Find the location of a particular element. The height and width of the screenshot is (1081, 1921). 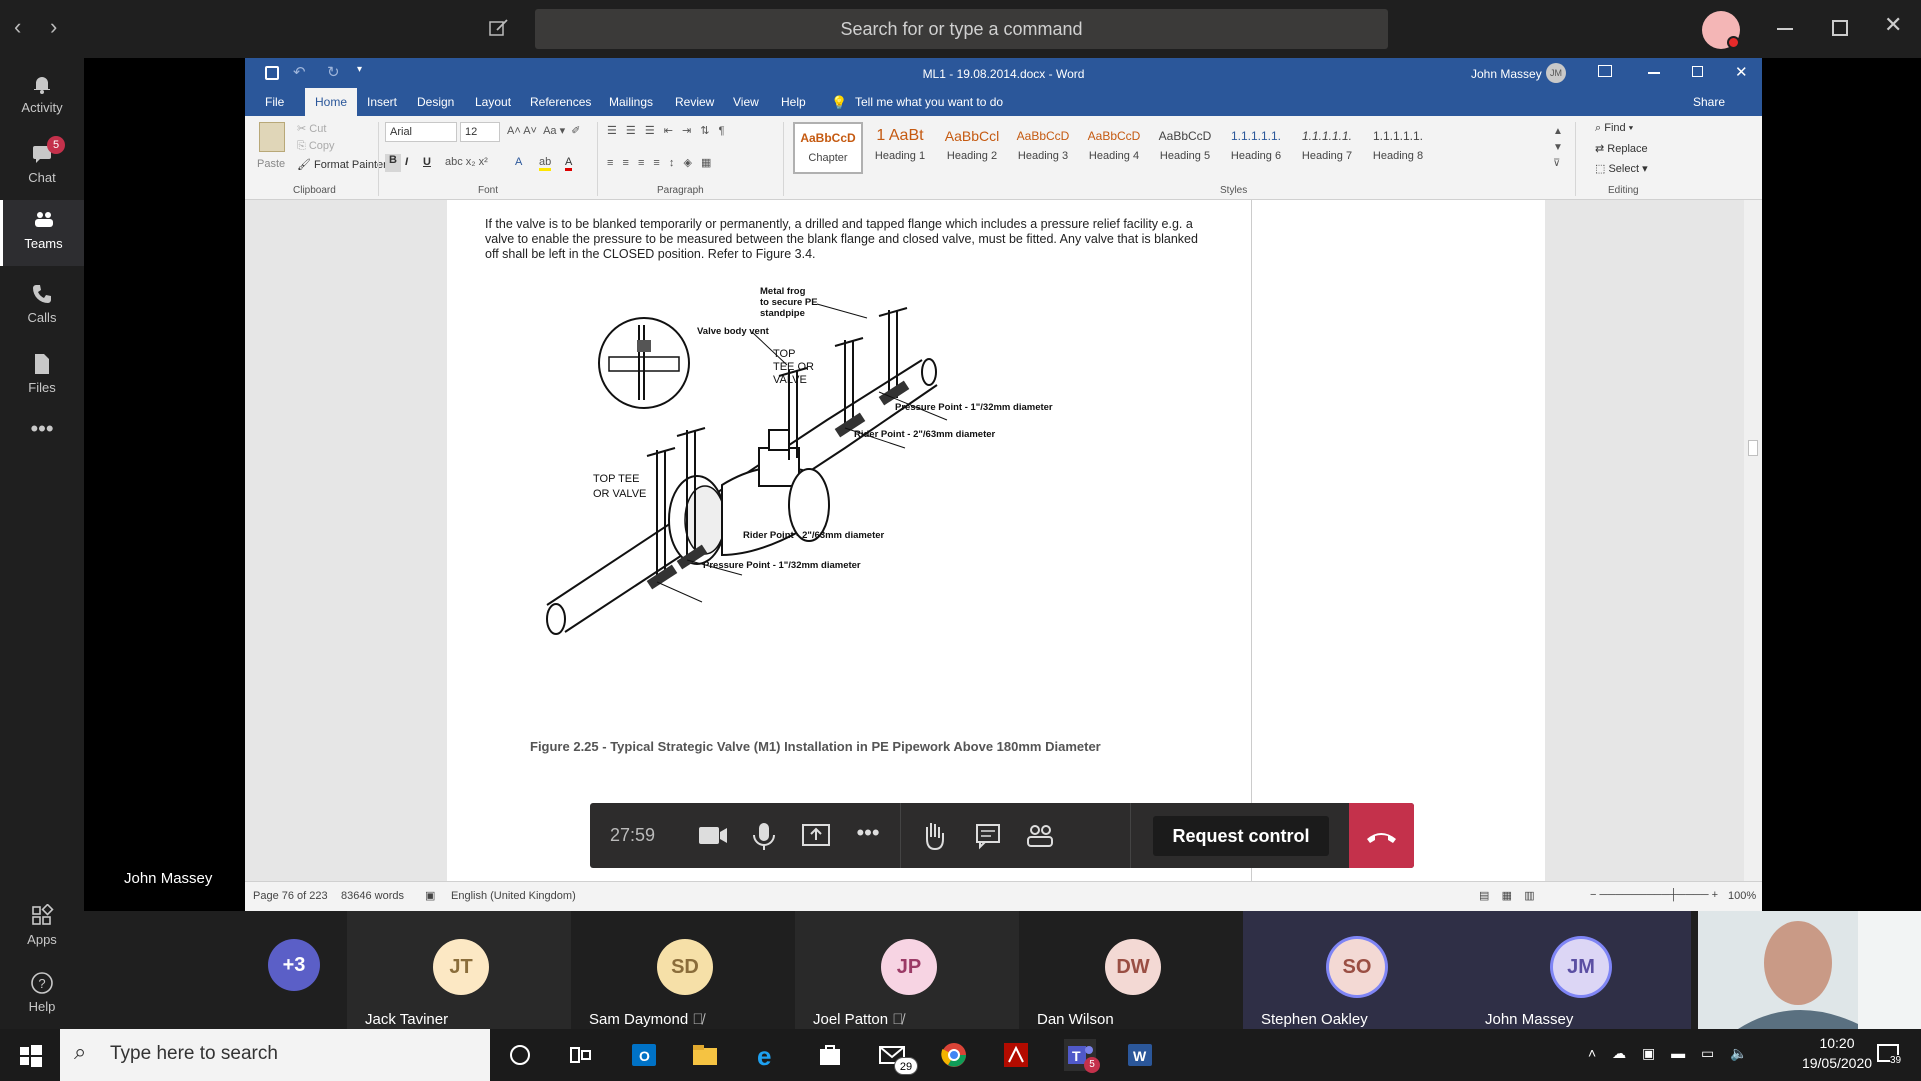

page-count: Page 76 of 223 is located at coordinates (290, 896).